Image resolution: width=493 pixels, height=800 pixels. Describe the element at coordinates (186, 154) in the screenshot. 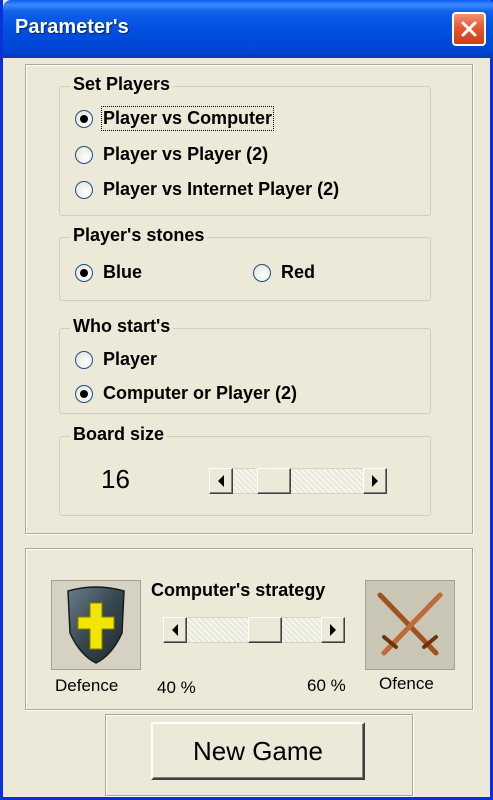

I see `radio-label: Player vs Player (2)` at that location.